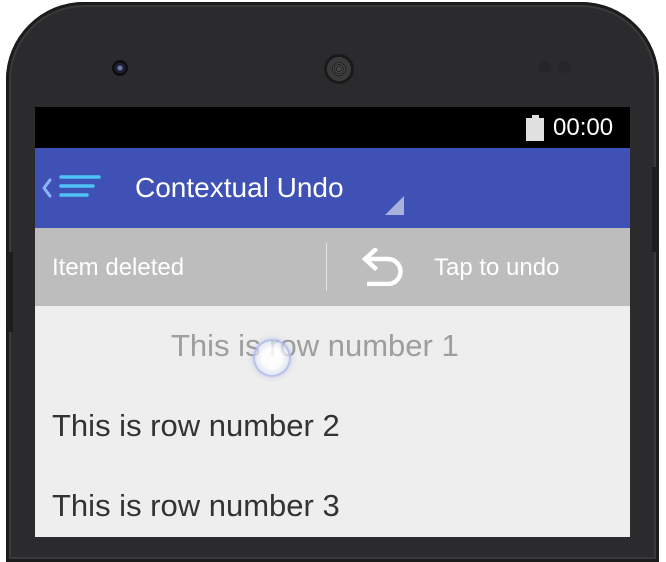 Image resolution: width=666 pixels, height=562 pixels. What do you see at coordinates (583, 127) in the screenshot?
I see `status-time: 00:00` at bounding box center [583, 127].